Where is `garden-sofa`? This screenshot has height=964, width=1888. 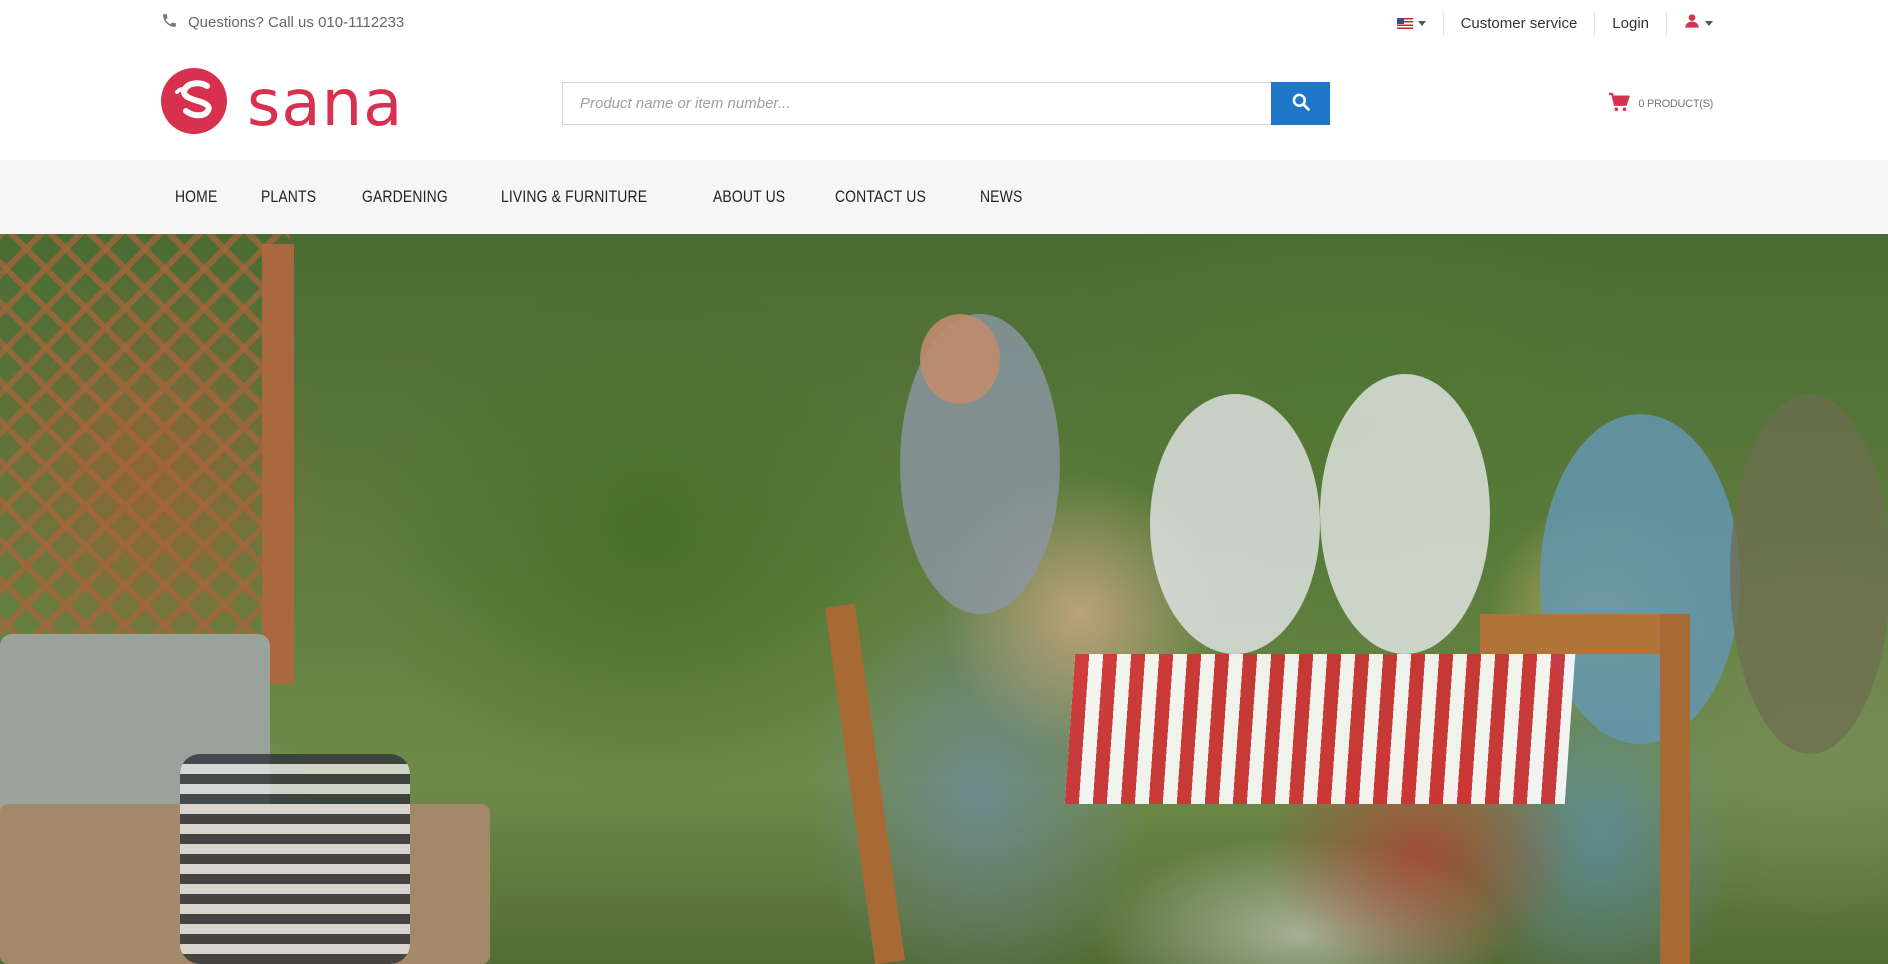 garden-sofa is located at coordinates (250, 799).